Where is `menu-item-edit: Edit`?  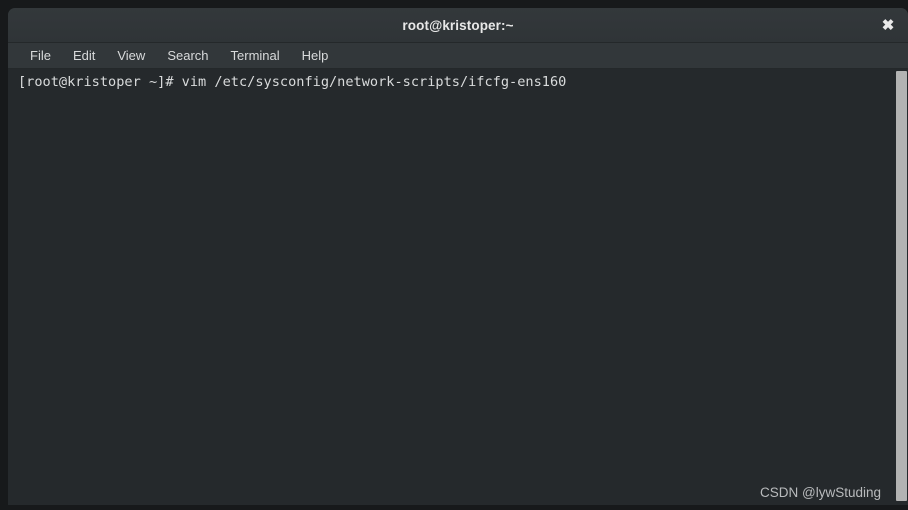 menu-item-edit: Edit is located at coordinates (84, 56).